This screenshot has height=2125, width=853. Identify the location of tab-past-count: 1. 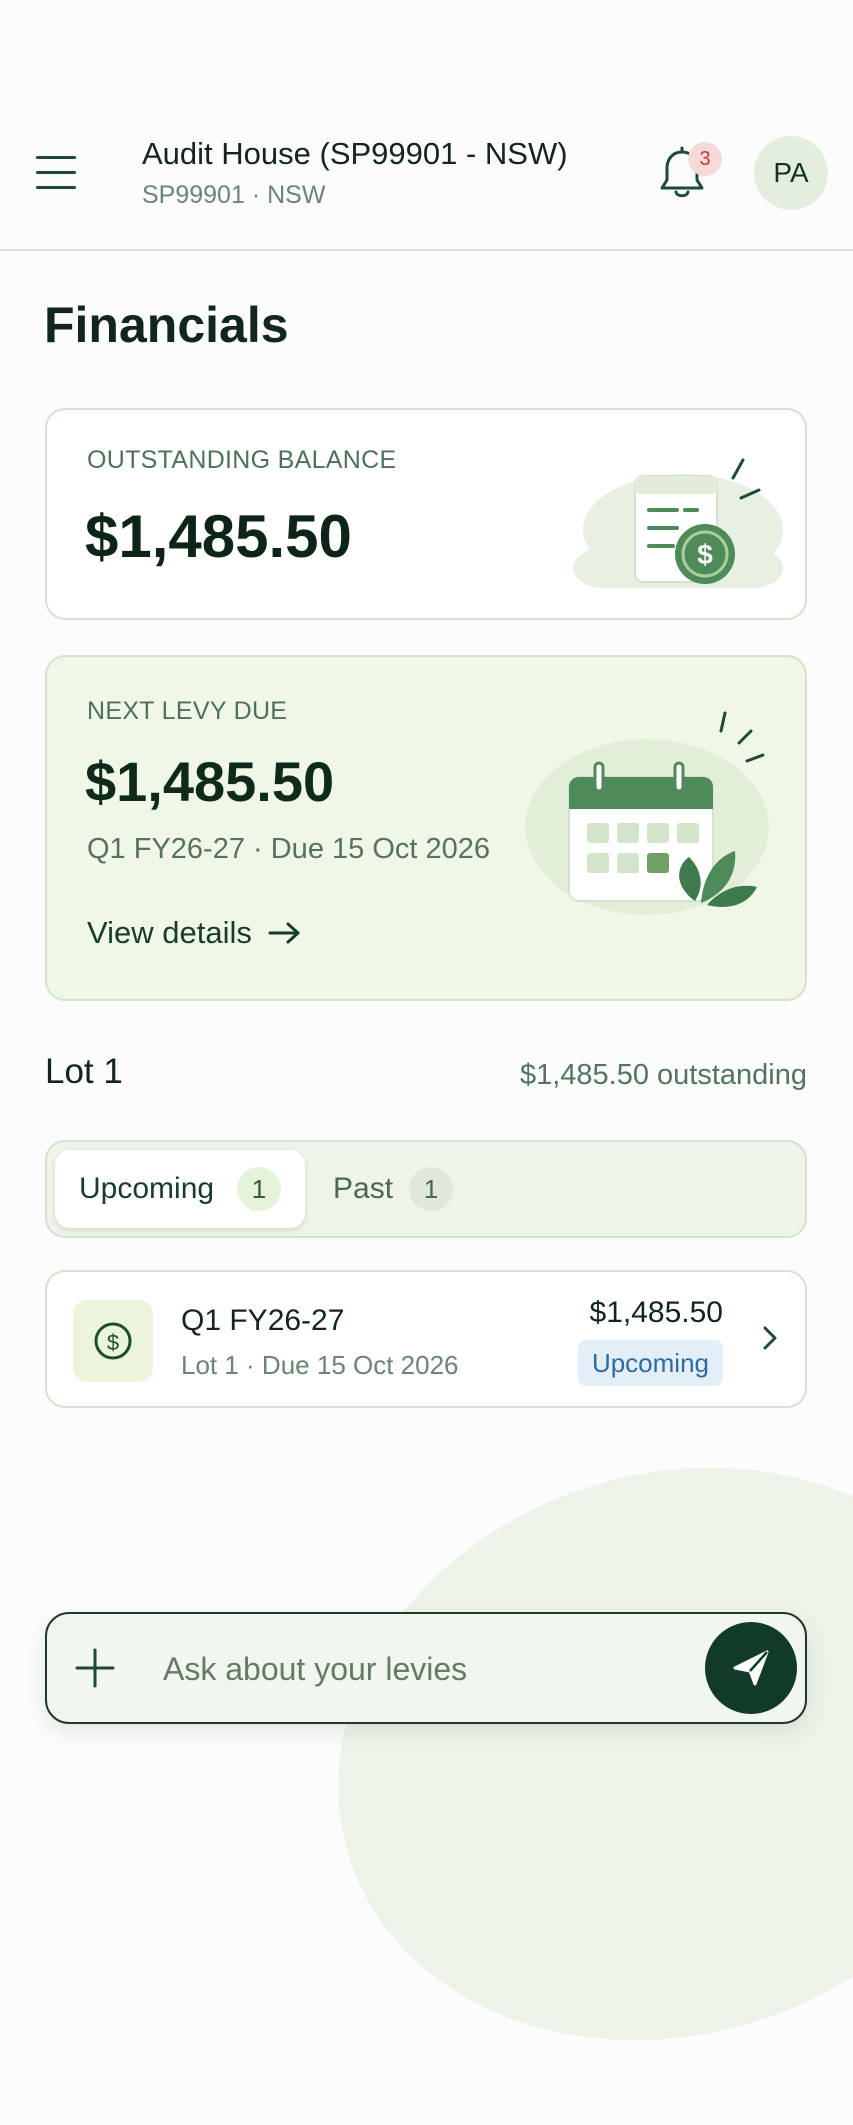
(431, 1189).